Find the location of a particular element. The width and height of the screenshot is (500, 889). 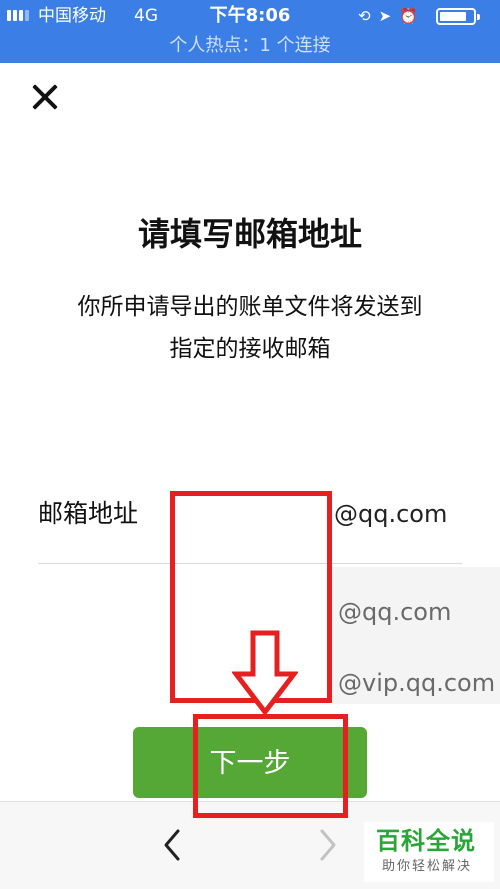

page-description: 你所申请导出的账单文件将发送到 指定的接收邮箱 is located at coordinates (250, 328).